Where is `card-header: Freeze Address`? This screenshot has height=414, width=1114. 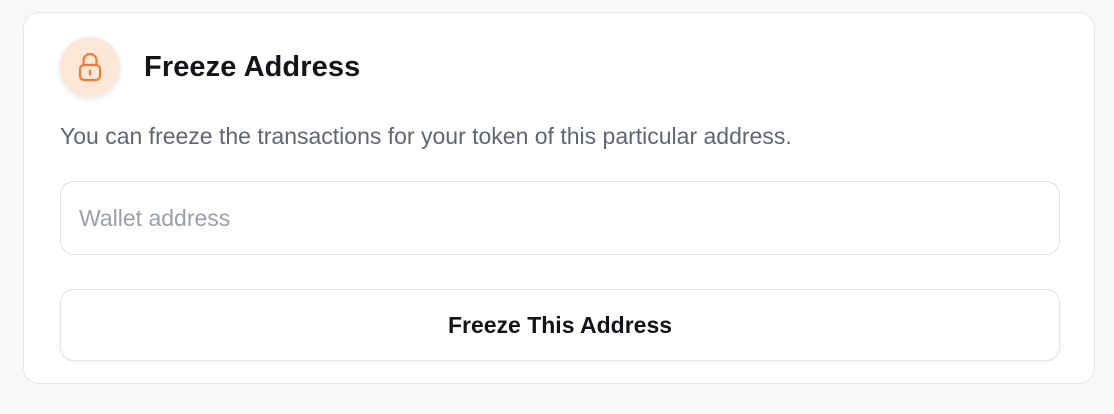 card-header: Freeze Address is located at coordinates (210, 67).